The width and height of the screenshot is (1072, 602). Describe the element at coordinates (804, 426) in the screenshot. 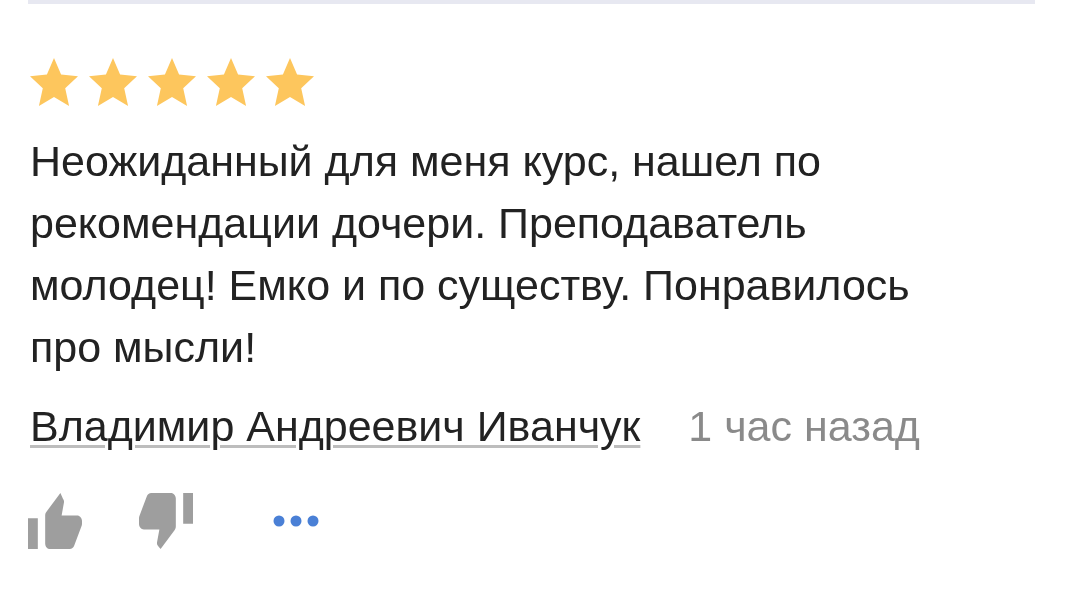

I see `timestamp: 1 час назад` at that location.